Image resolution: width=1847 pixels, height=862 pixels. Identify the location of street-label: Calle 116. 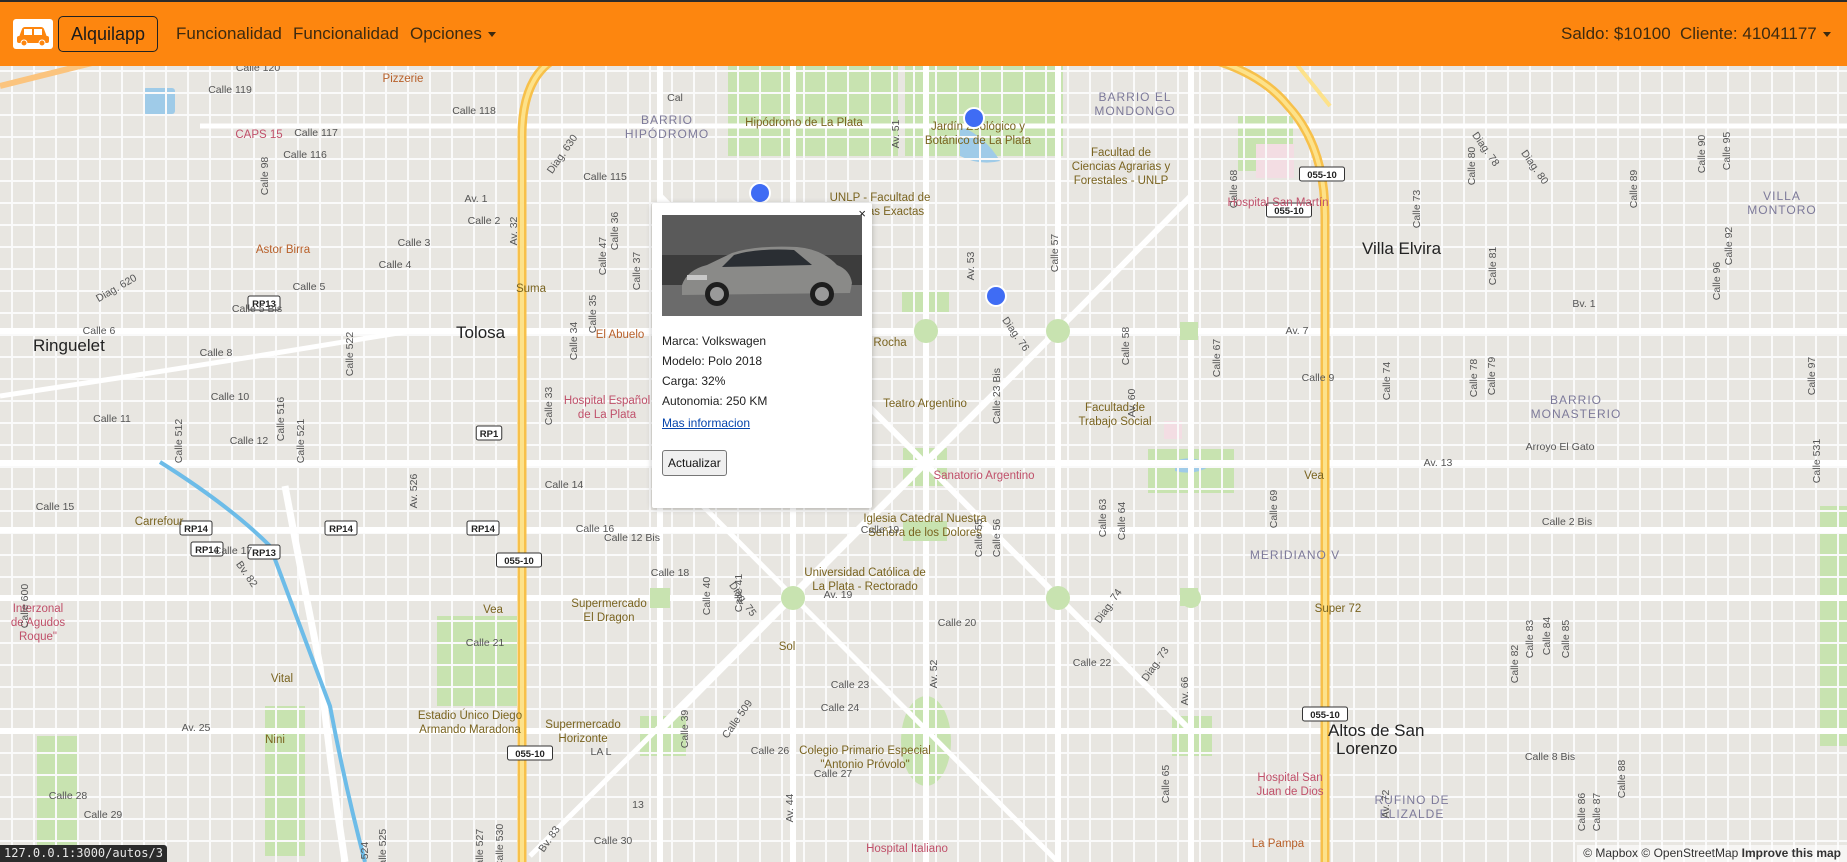
(305, 155).